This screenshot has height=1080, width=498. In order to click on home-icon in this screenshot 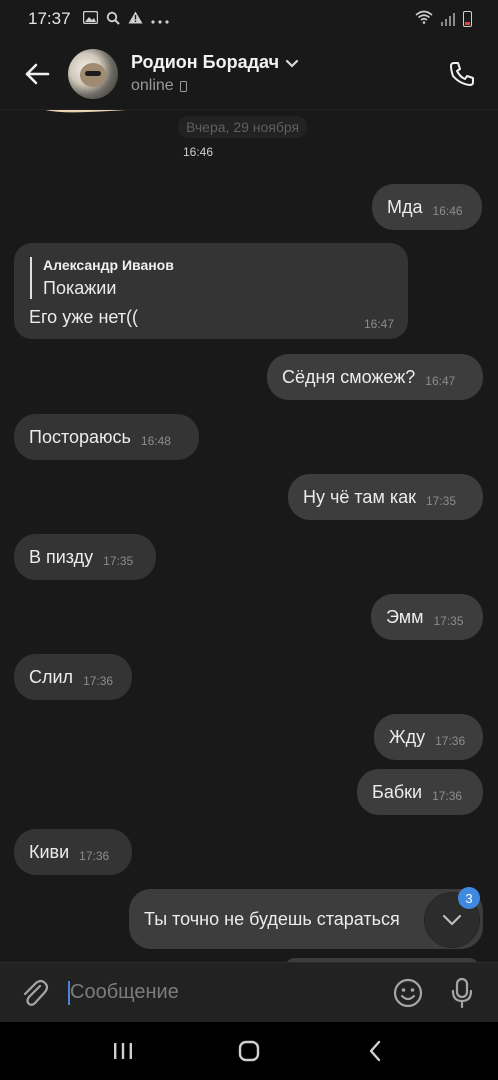, I will do `click(249, 1051)`.